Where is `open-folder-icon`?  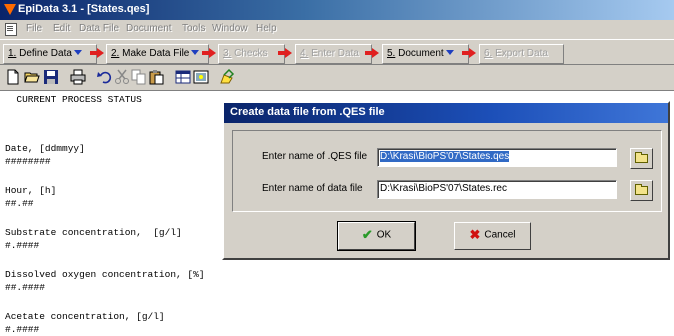 open-folder-icon is located at coordinates (32, 77).